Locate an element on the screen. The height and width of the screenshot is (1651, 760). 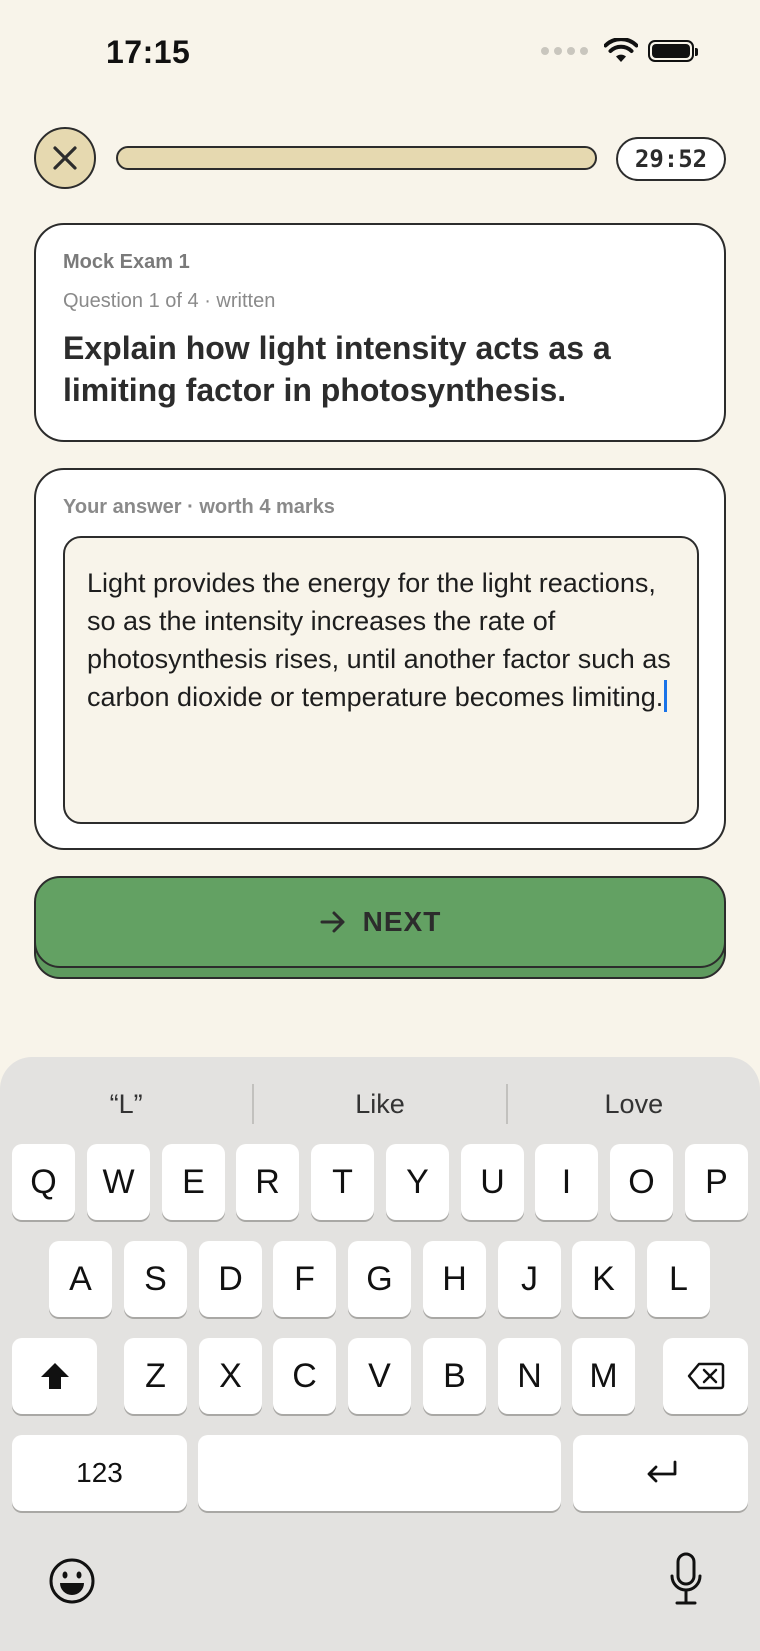
suggestion-item: Love is located at coordinates (634, 1104).